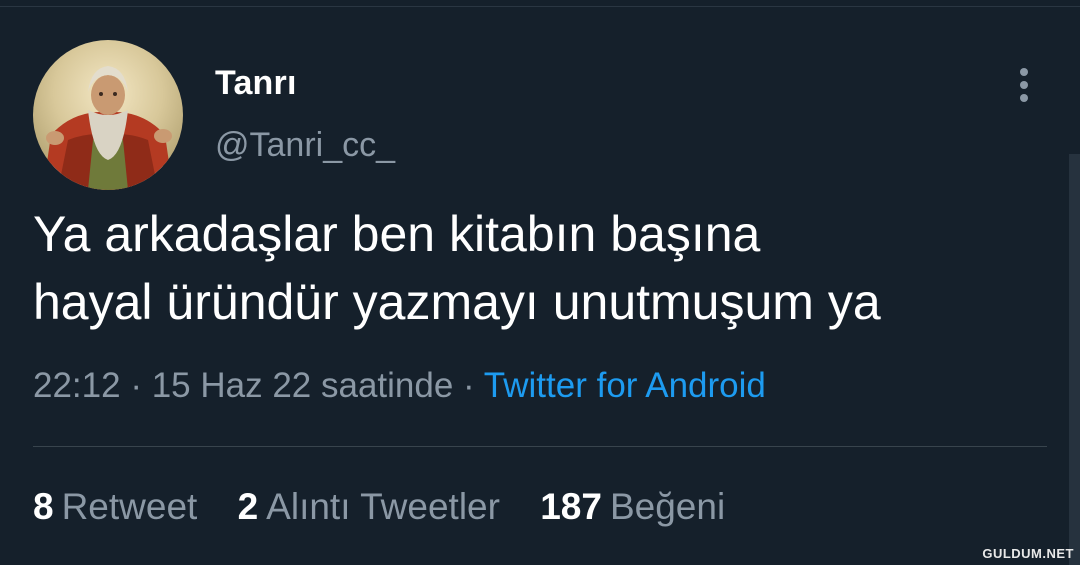 Image resolution: width=1080 pixels, height=565 pixels. Describe the element at coordinates (129, 506) in the screenshot. I see `retweets-label: Retweet` at that location.